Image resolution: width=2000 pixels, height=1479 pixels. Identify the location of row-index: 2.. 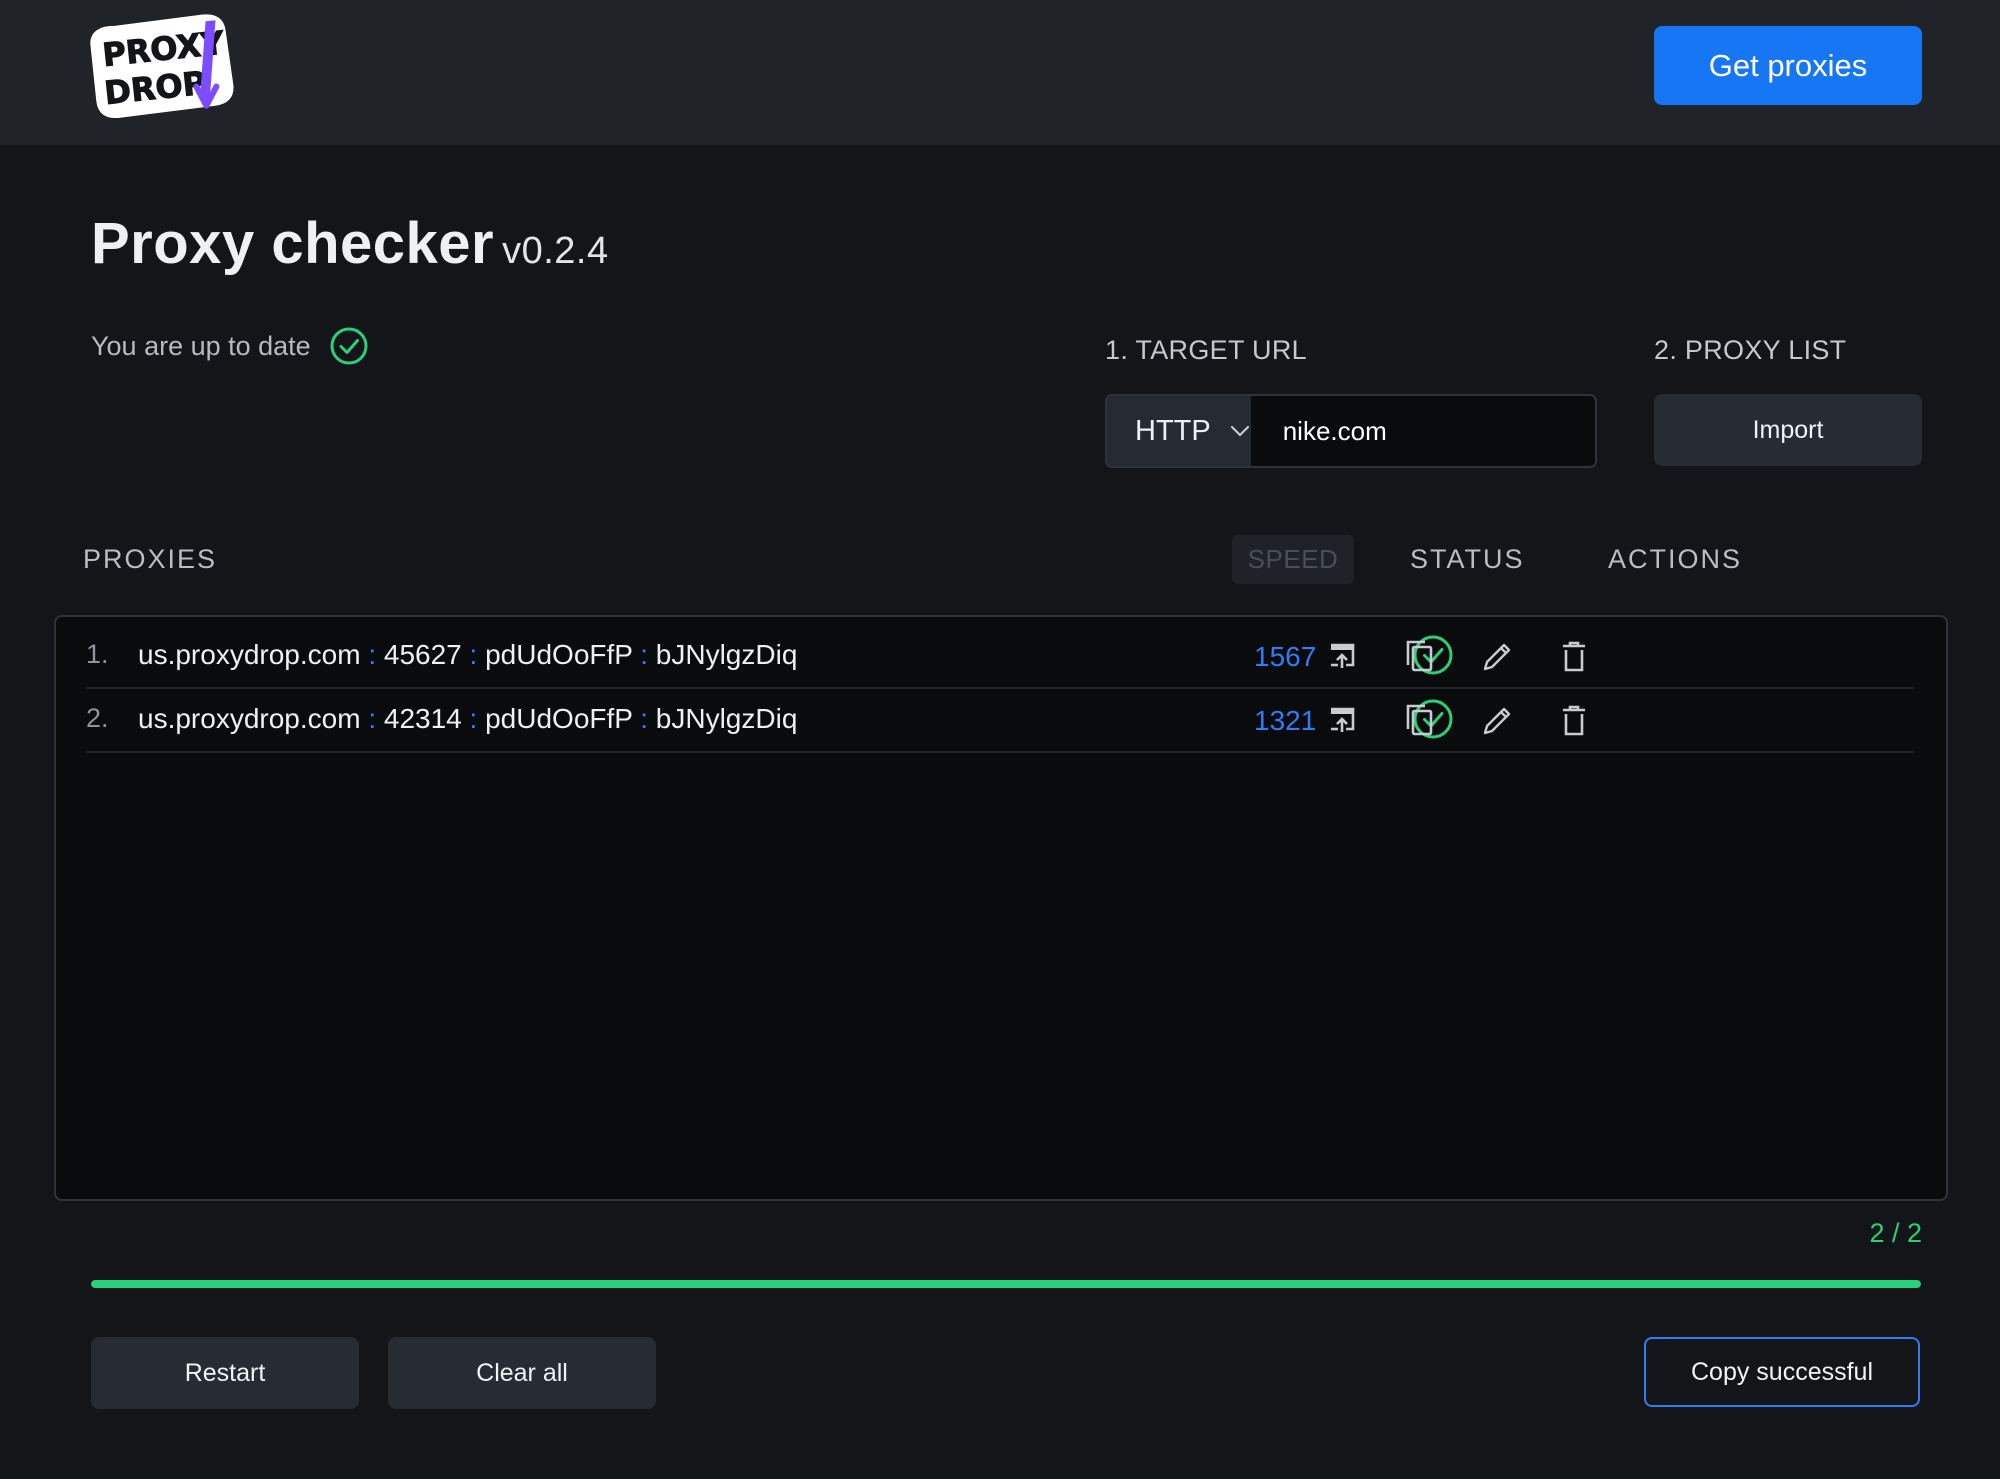
(97, 718).